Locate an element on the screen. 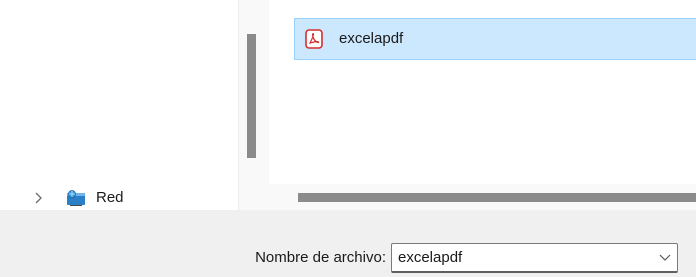  file-list-item: excelapdf is located at coordinates (495, 39).